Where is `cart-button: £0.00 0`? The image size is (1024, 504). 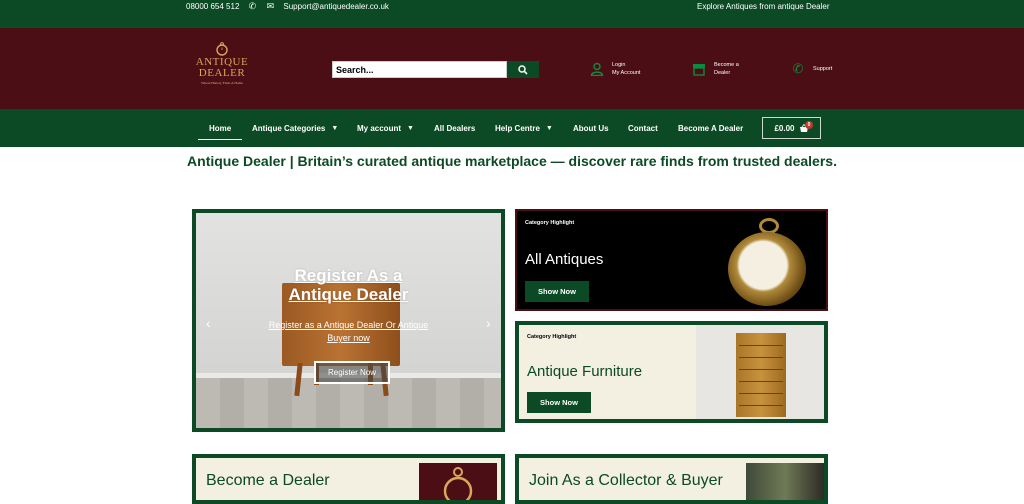
cart-button: £0.00 0 is located at coordinates (791, 128).